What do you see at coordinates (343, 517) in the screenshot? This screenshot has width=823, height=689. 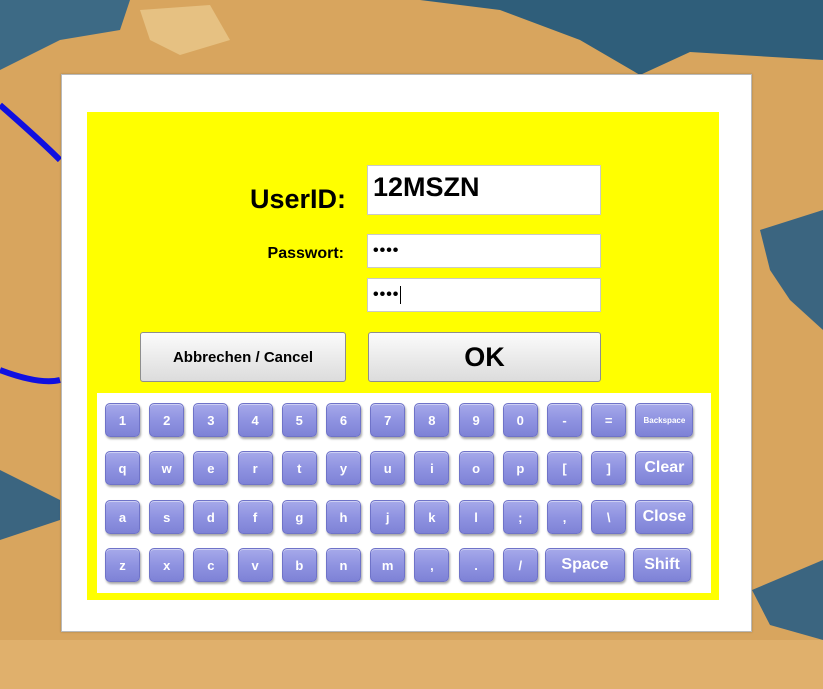 I see `key-h: h` at bounding box center [343, 517].